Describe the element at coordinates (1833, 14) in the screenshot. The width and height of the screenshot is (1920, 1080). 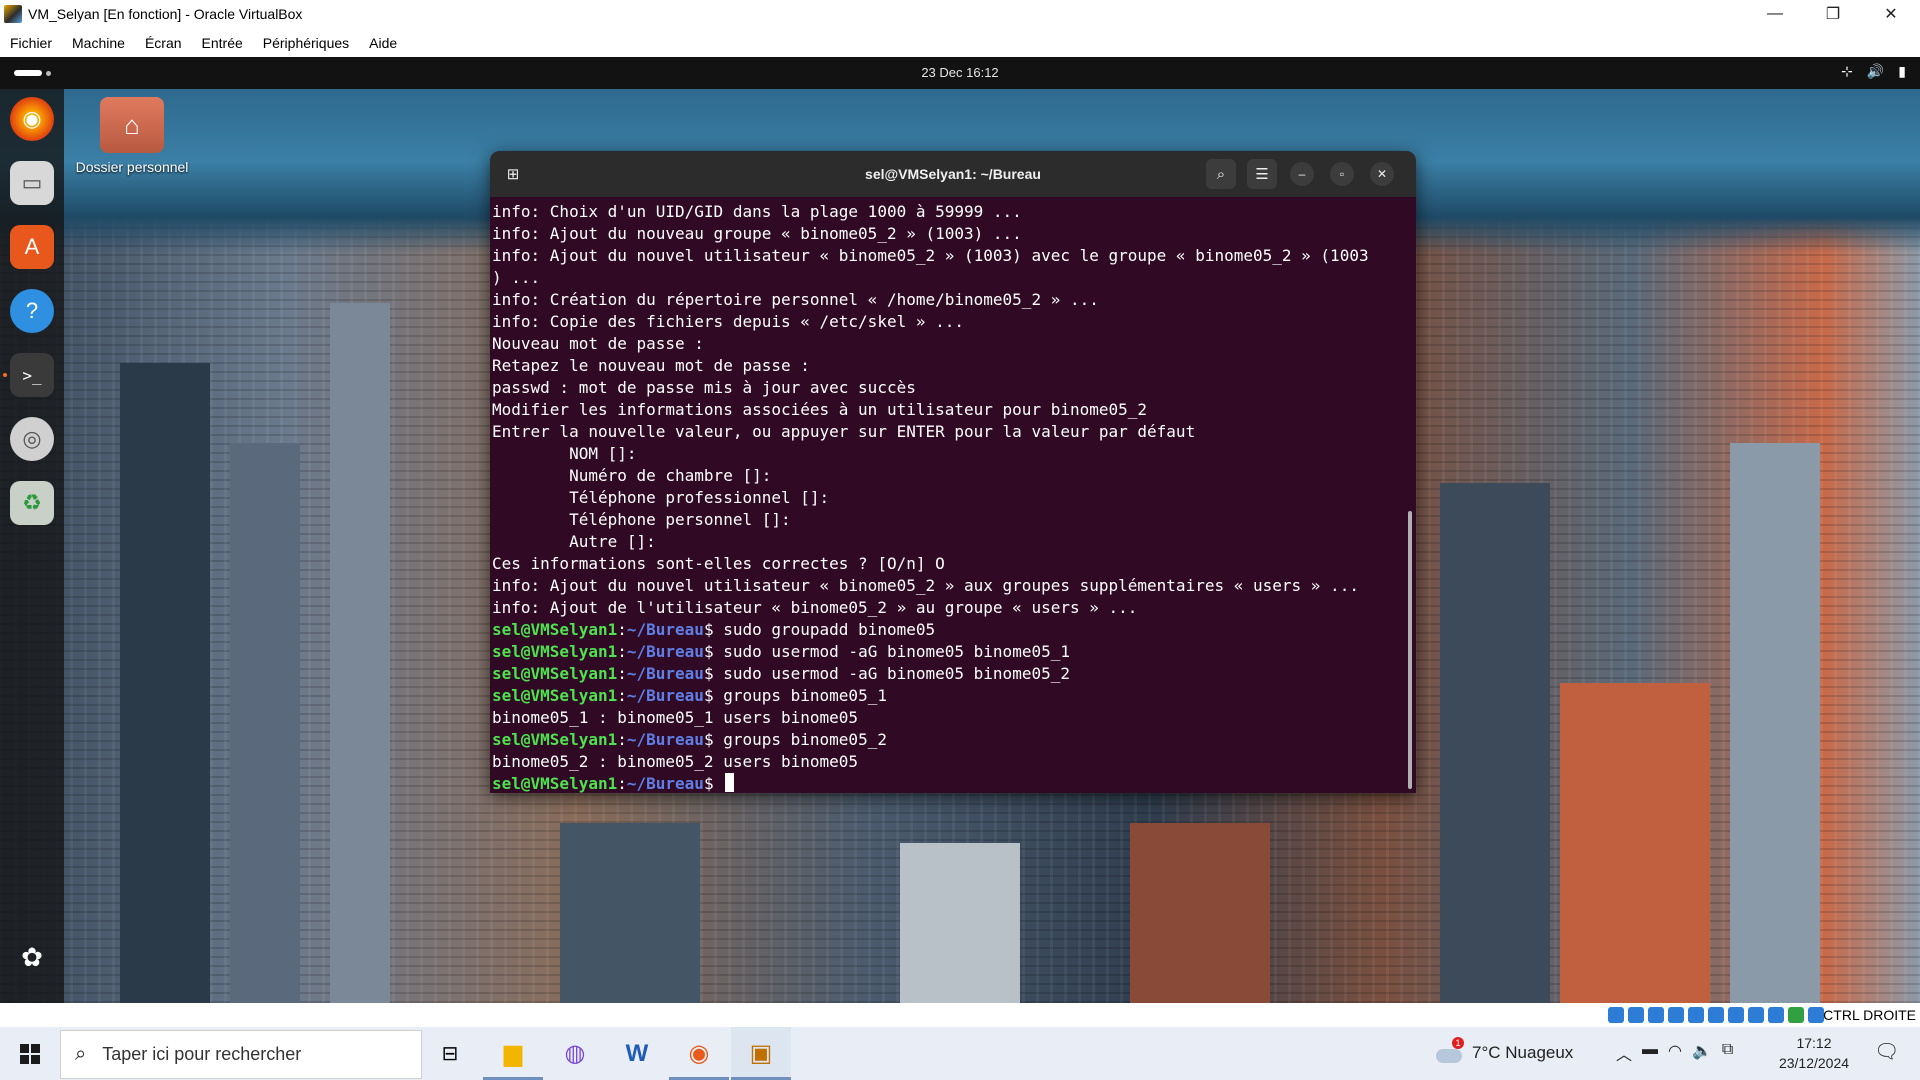
I see `restore-button: ❐` at that location.